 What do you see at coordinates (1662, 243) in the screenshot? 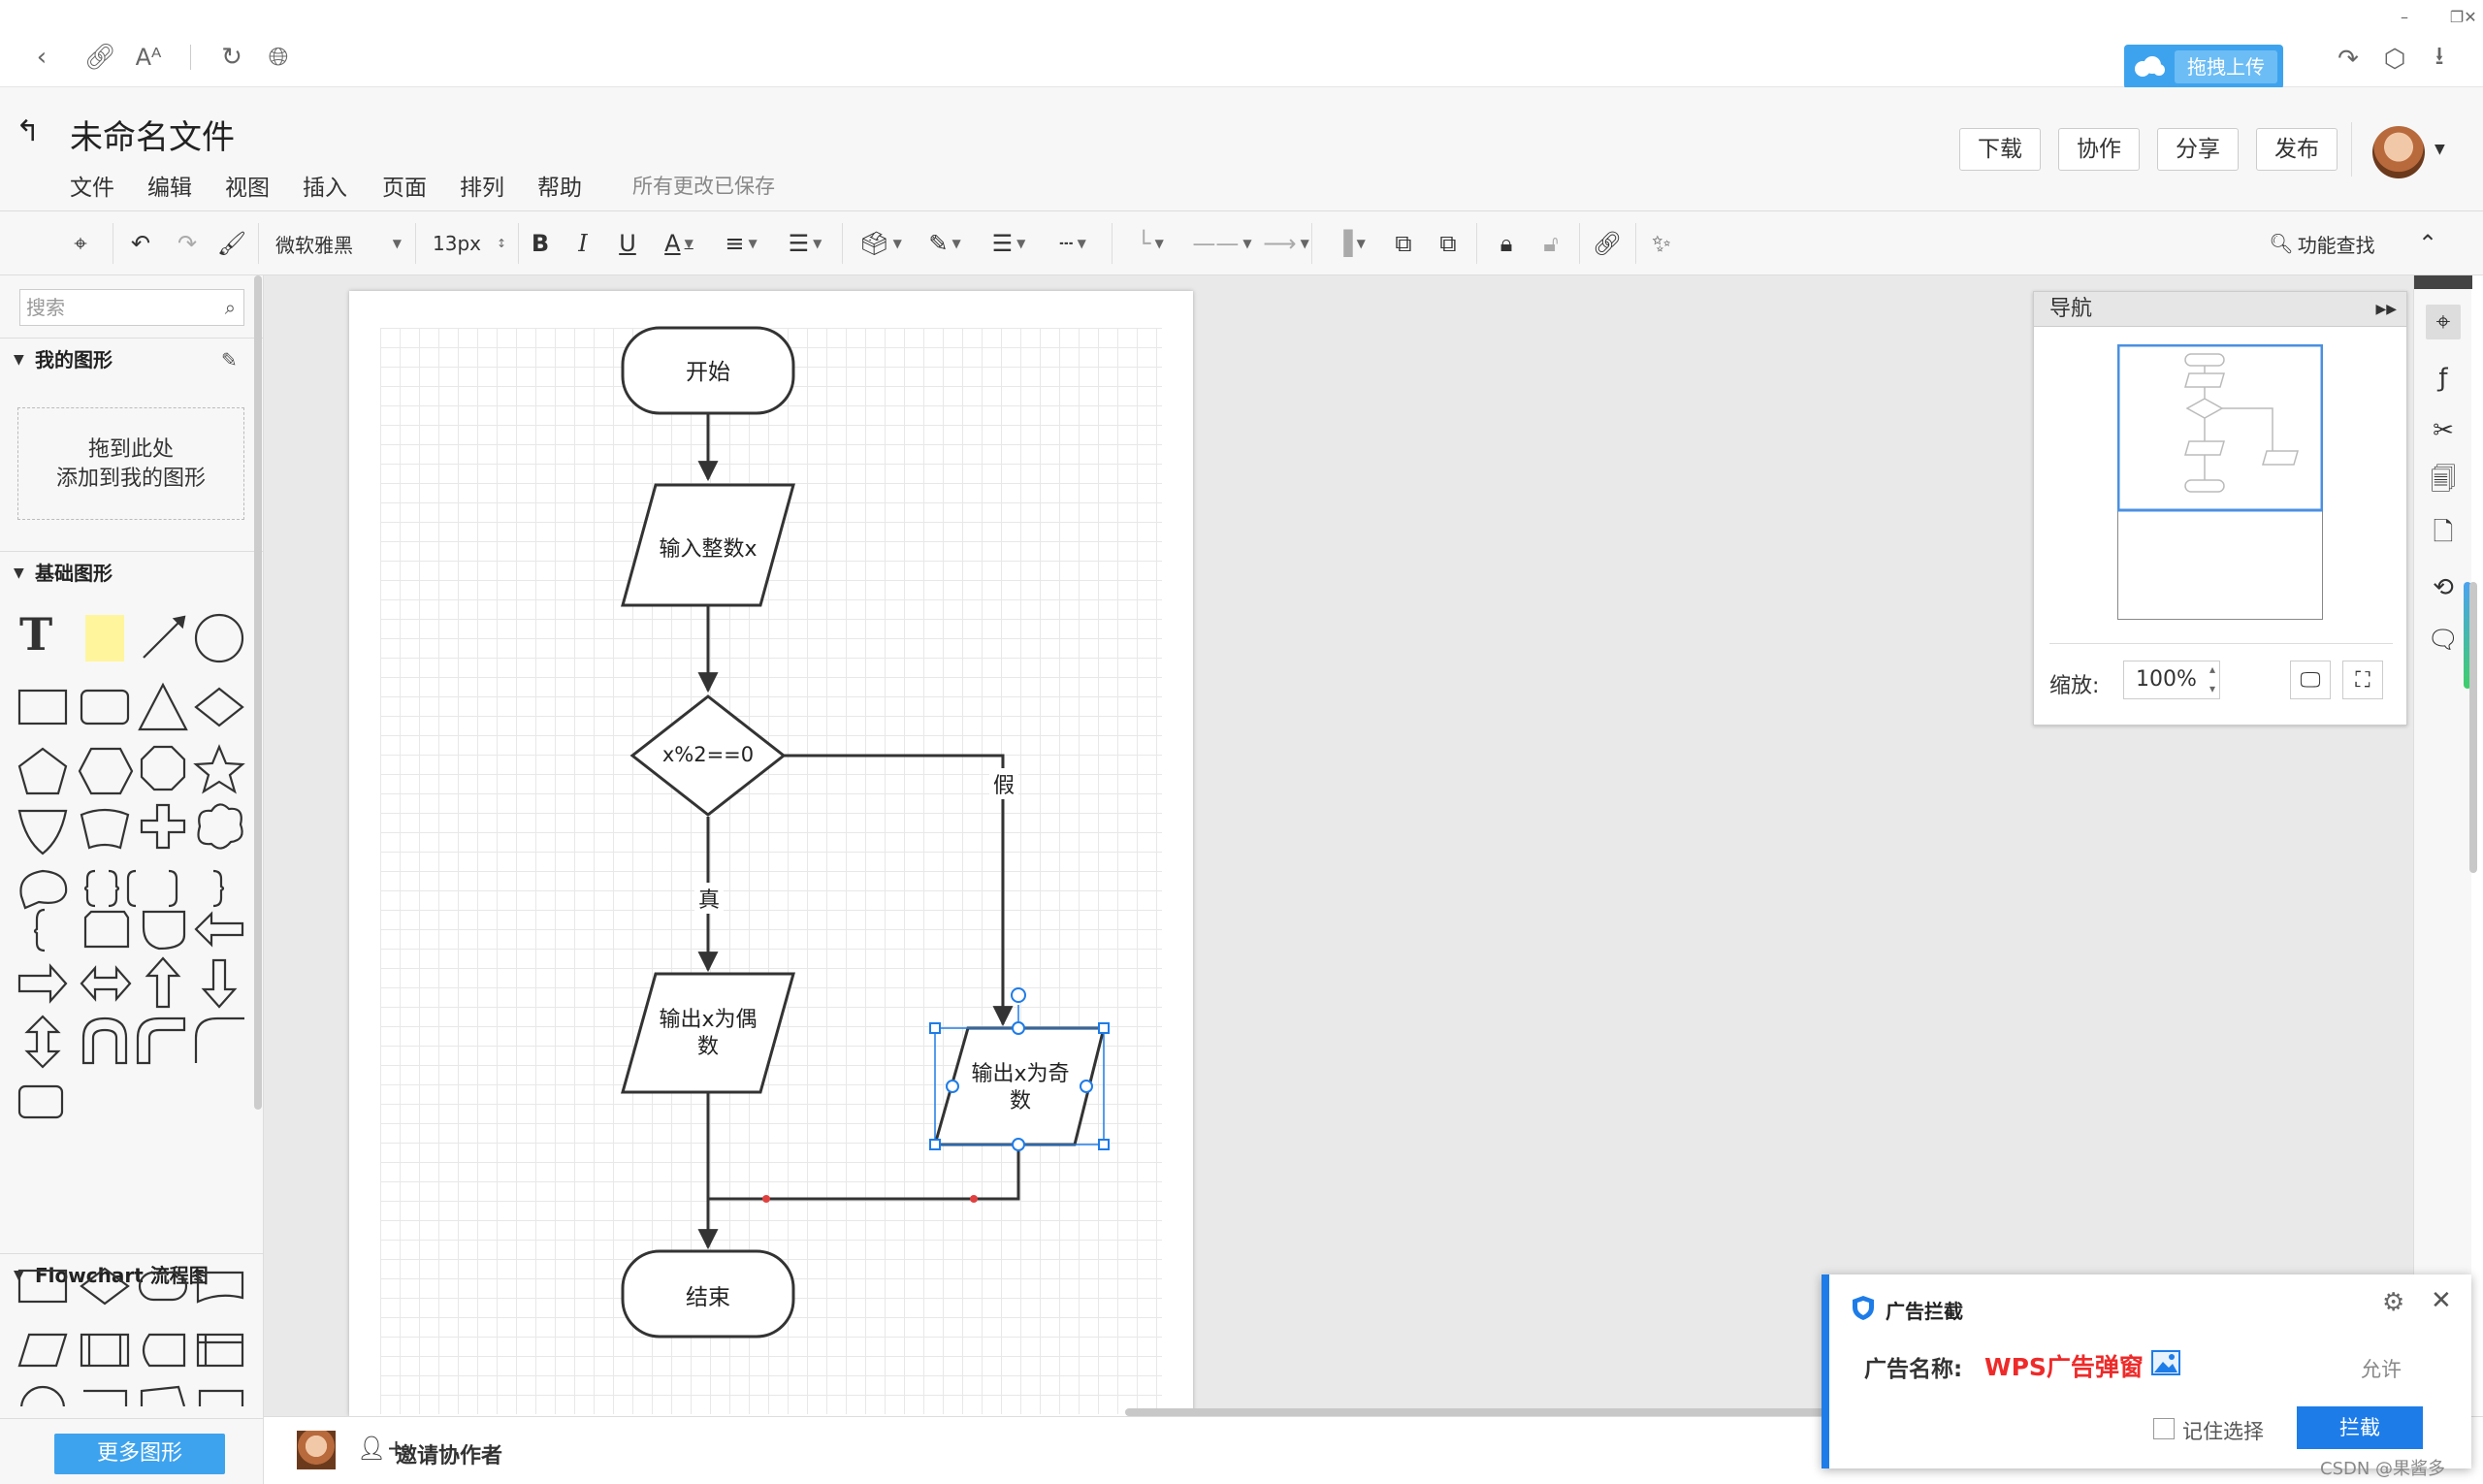
I see `magic-wand-icon: ✨︎` at bounding box center [1662, 243].